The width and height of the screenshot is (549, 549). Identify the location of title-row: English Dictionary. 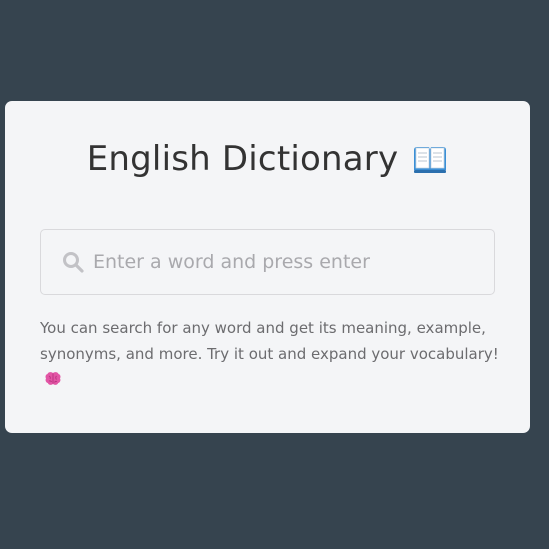
(267, 159).